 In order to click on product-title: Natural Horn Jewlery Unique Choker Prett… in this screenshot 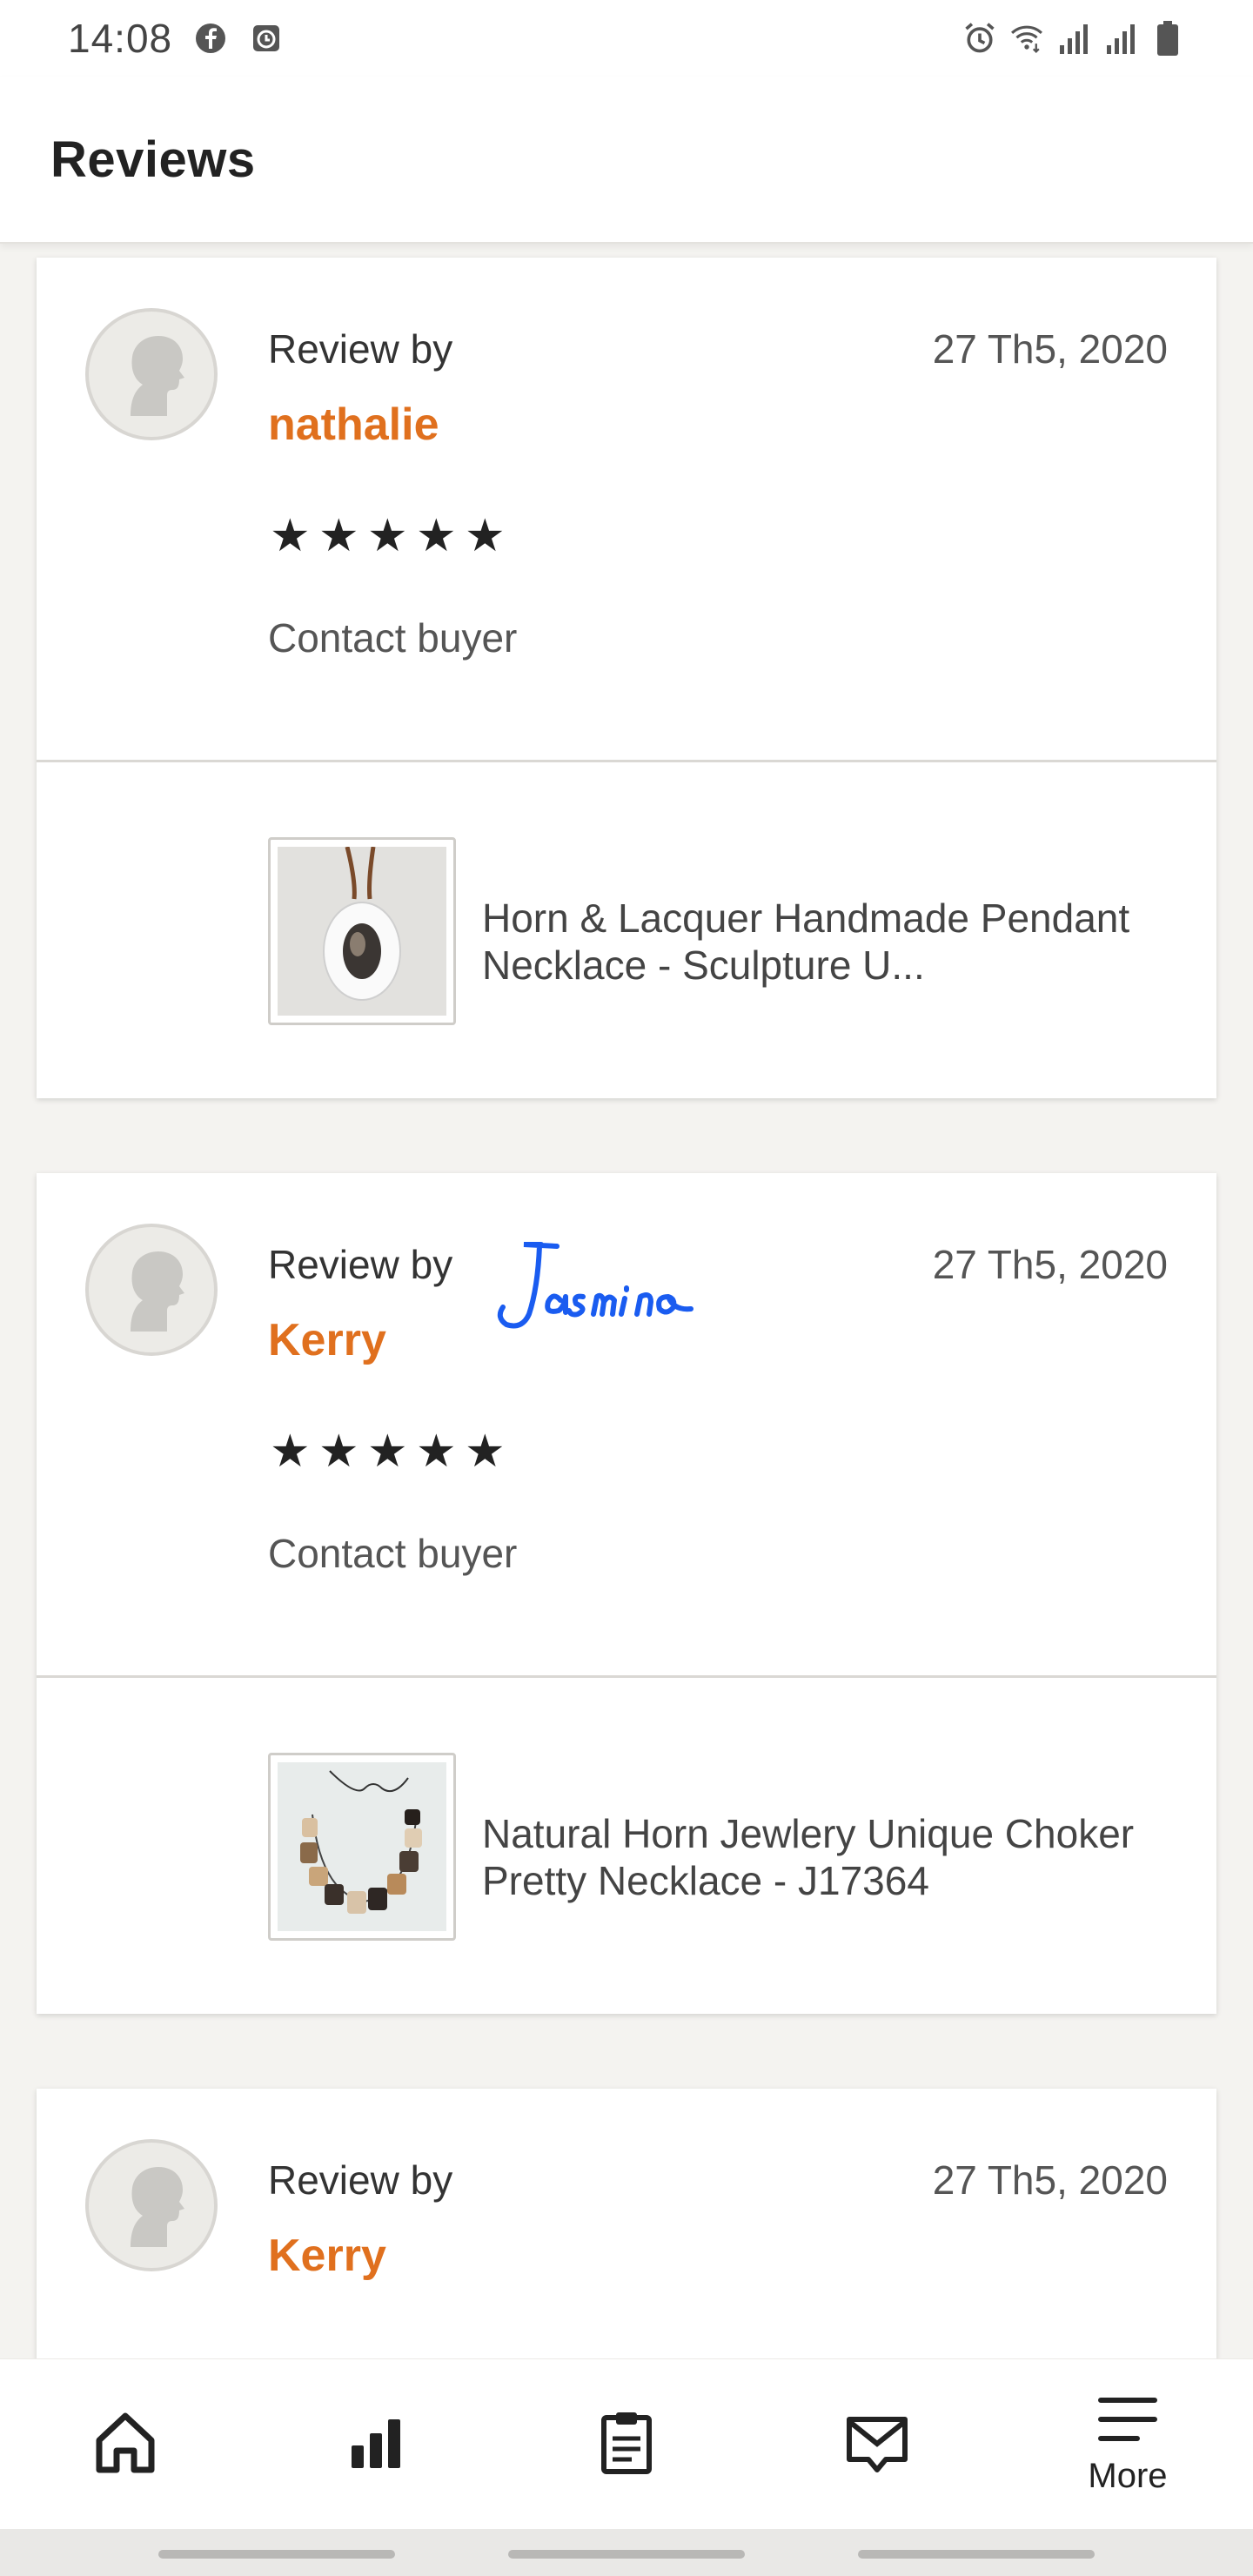, I will do `click(825, 1857)`.